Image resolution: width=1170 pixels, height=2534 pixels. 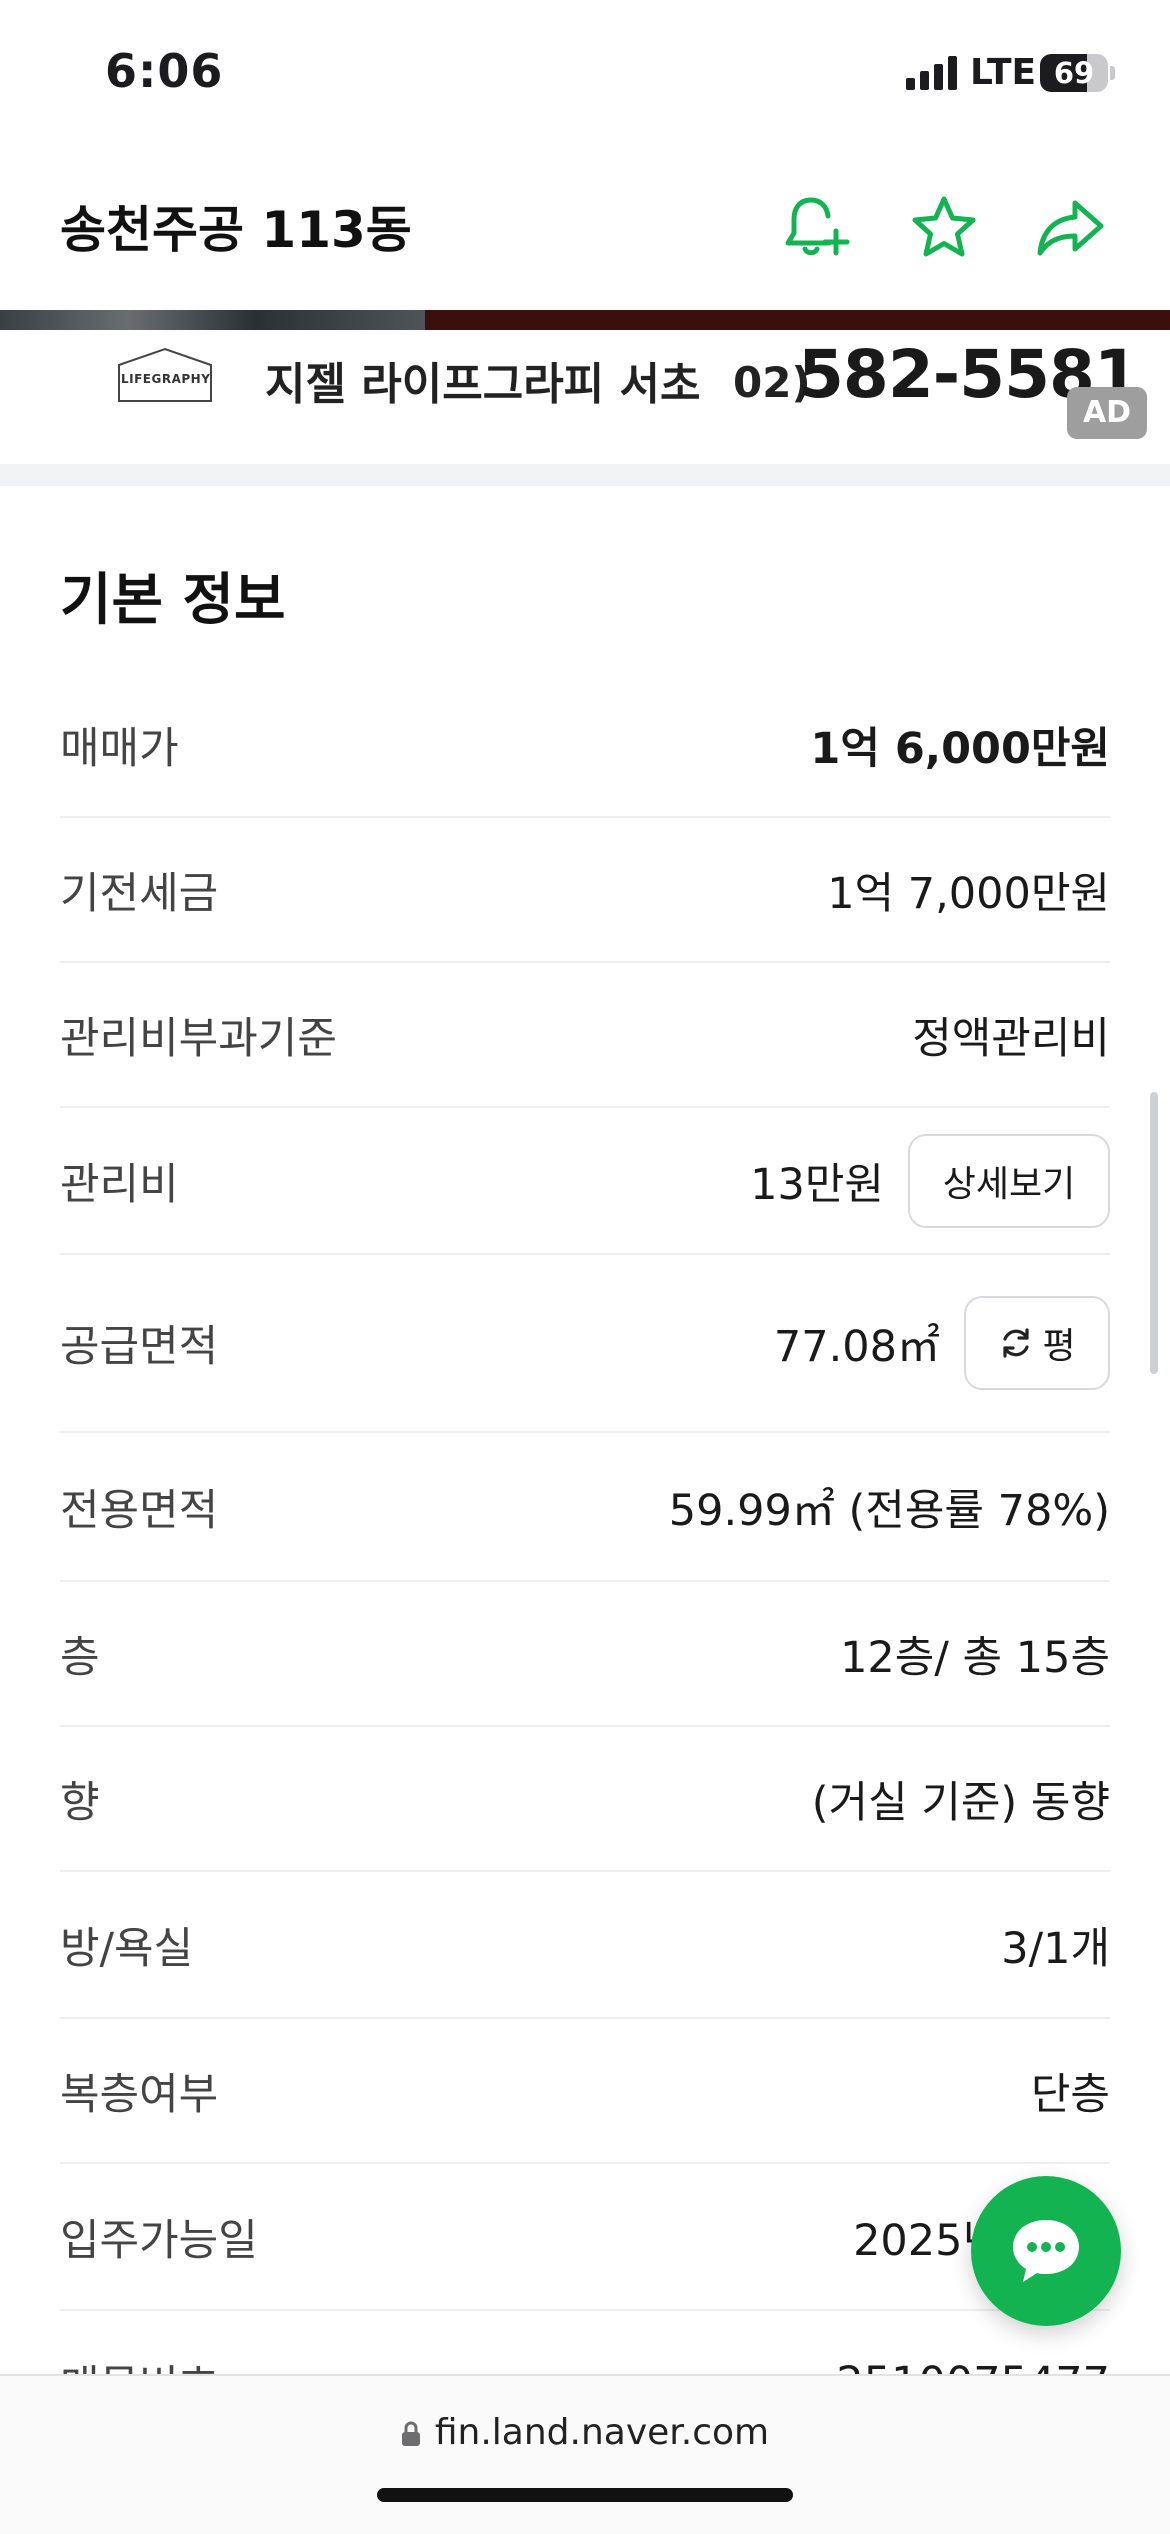 What do you see at coordinates (585, 890) in the screenshot?
I see `info-row-jeonse: 기전세금 1억 7,000만원` at bounding box center [585, 890].